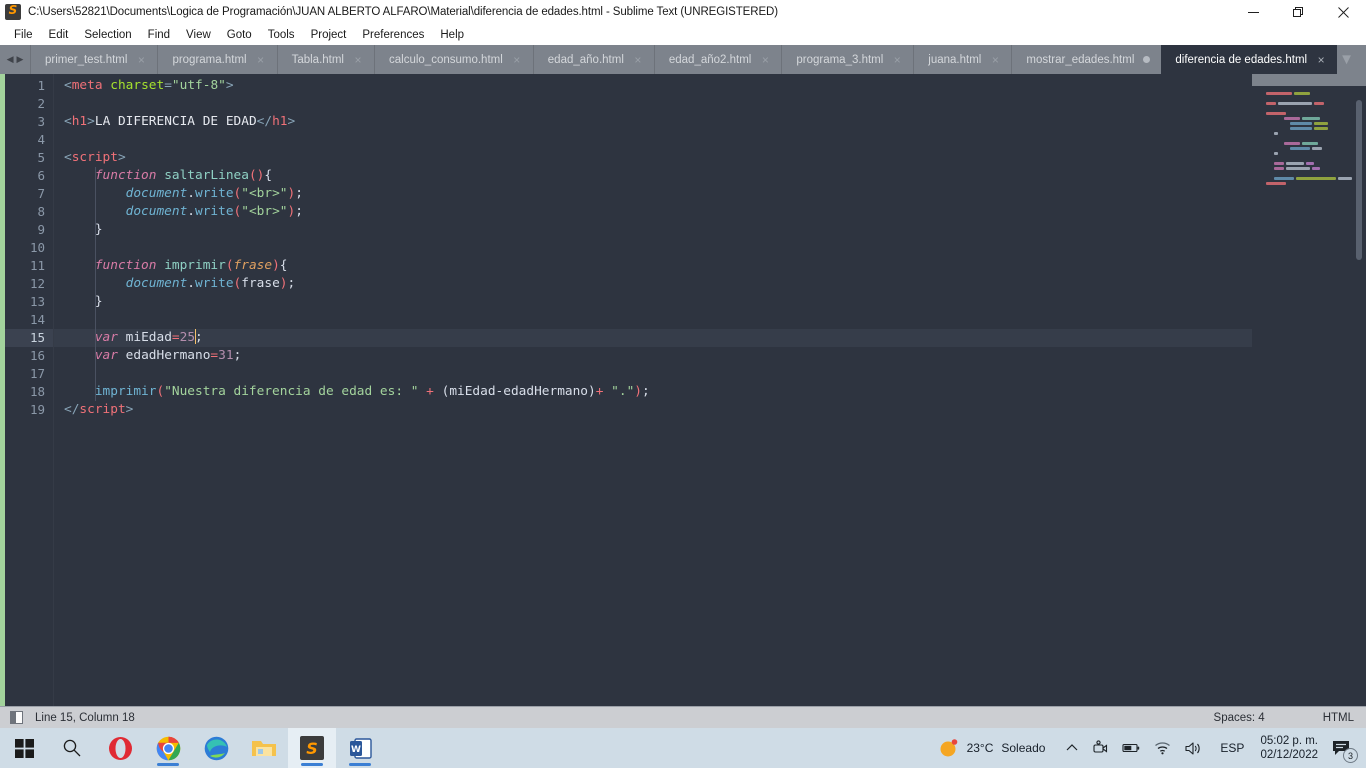 The width and height of the screenshot is (1366, 768). What do you see at coordinates (393, 35) in the screenshot?
I see `menu-item-preferences: Preferences` at bounding box center [393, 35].